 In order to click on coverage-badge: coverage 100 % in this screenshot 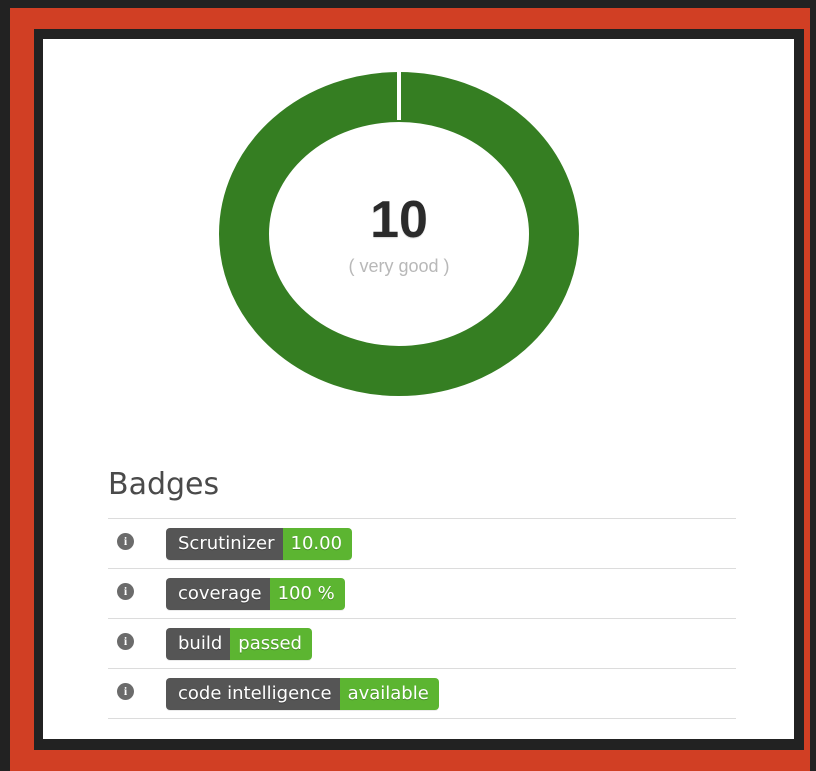, I will do `click(255, 594)`.